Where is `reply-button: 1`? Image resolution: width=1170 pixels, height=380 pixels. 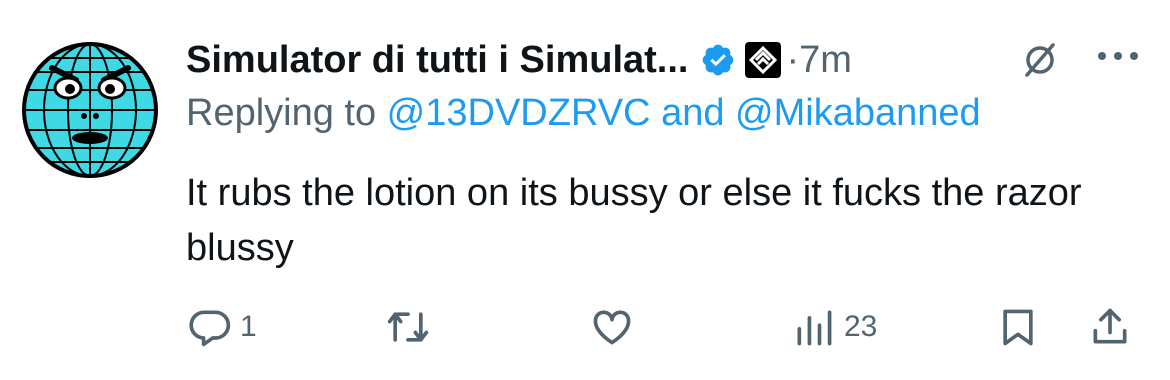 reply-button: 1 is located at coordinates (222, 327).